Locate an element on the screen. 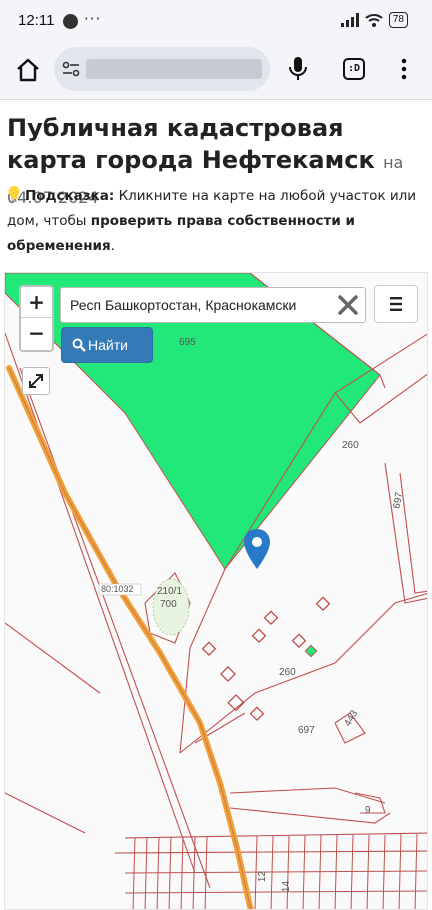  hint-end: . is located at coordinates (112, 246).